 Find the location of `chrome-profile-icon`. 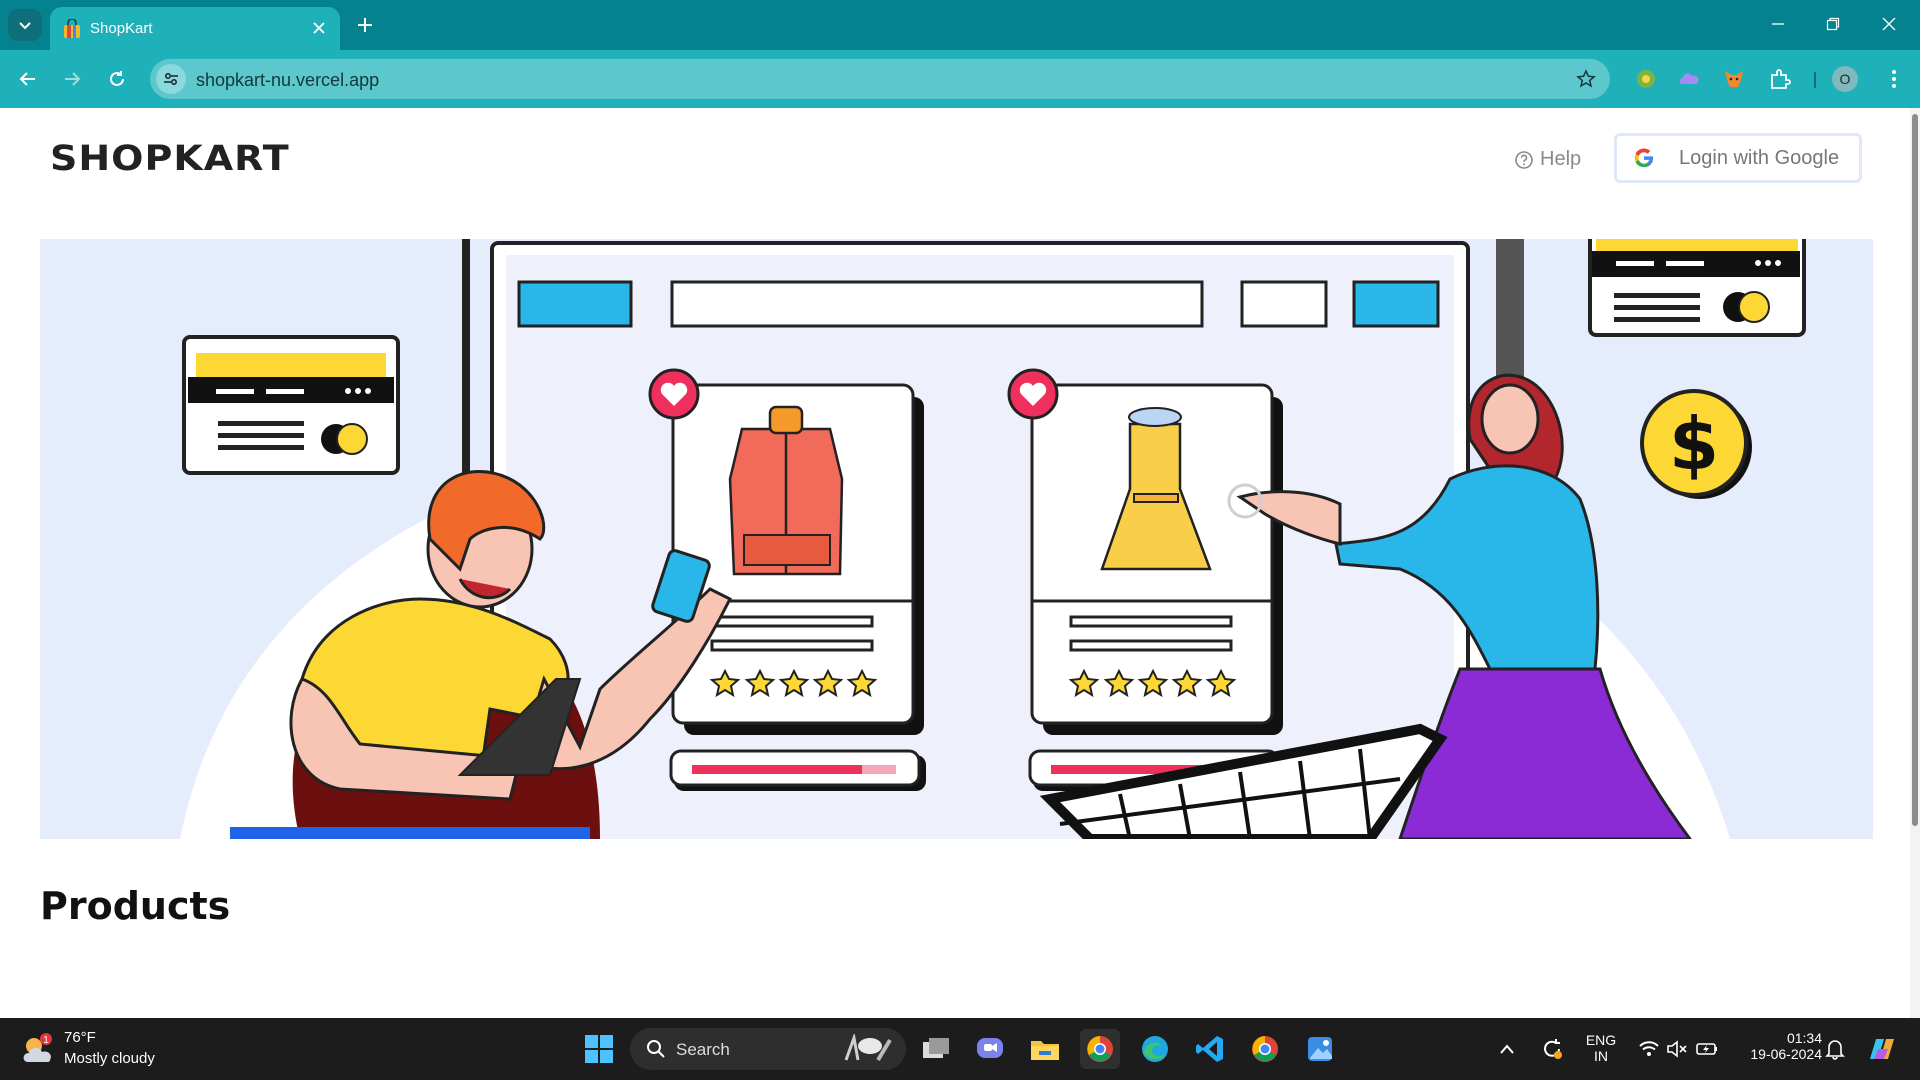

chrome-profile-icon is located at coordinates (1265, 1049).